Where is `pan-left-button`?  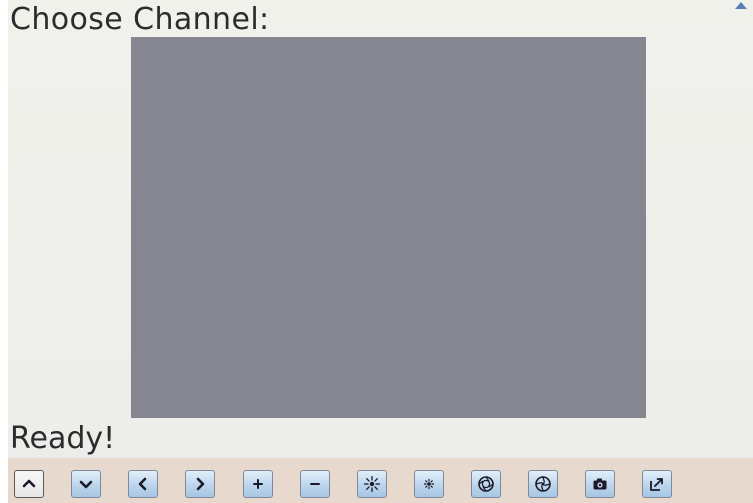
pan-left-button is located at coordinates (143, 484).